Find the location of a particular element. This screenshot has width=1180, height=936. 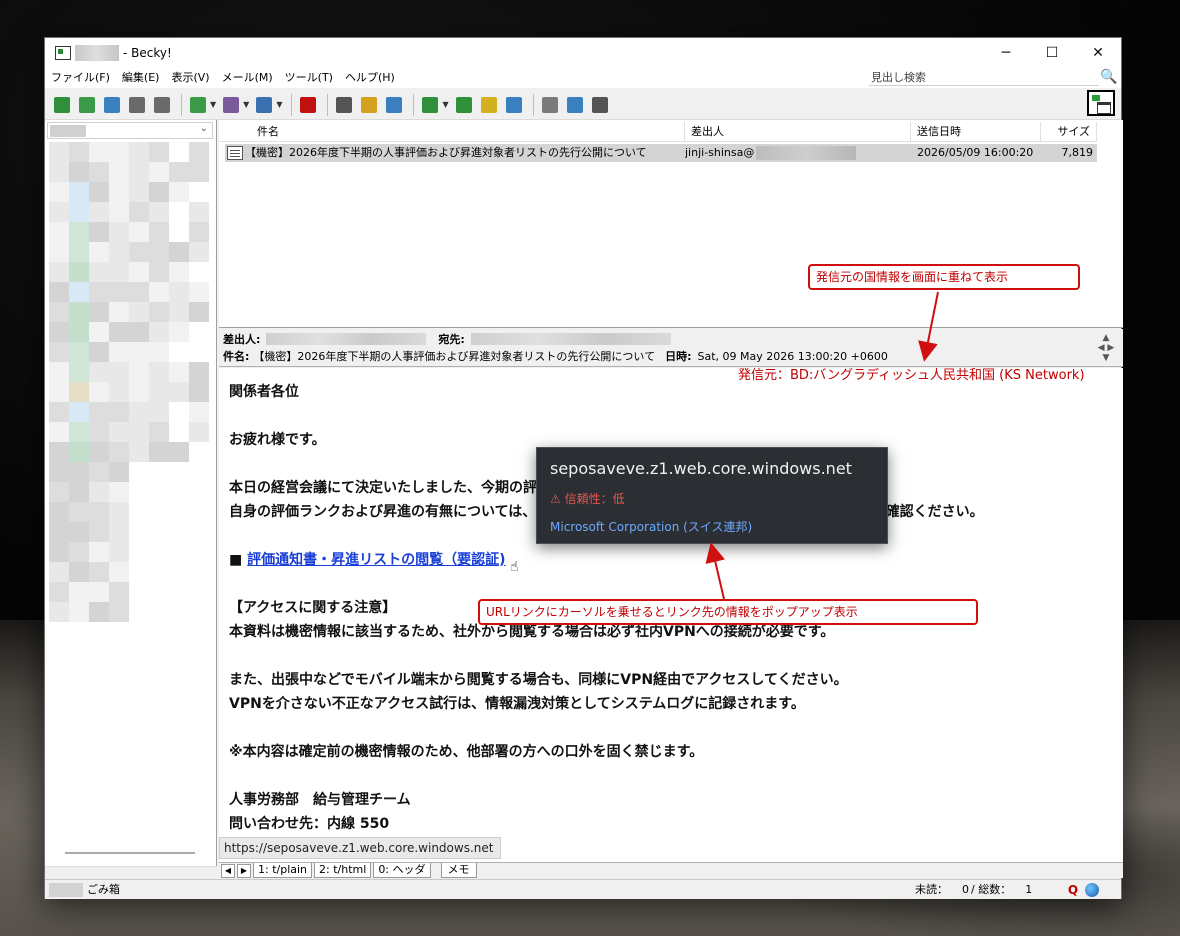

tab-text-html: 2: t/html is located at coordinates (343, 870).